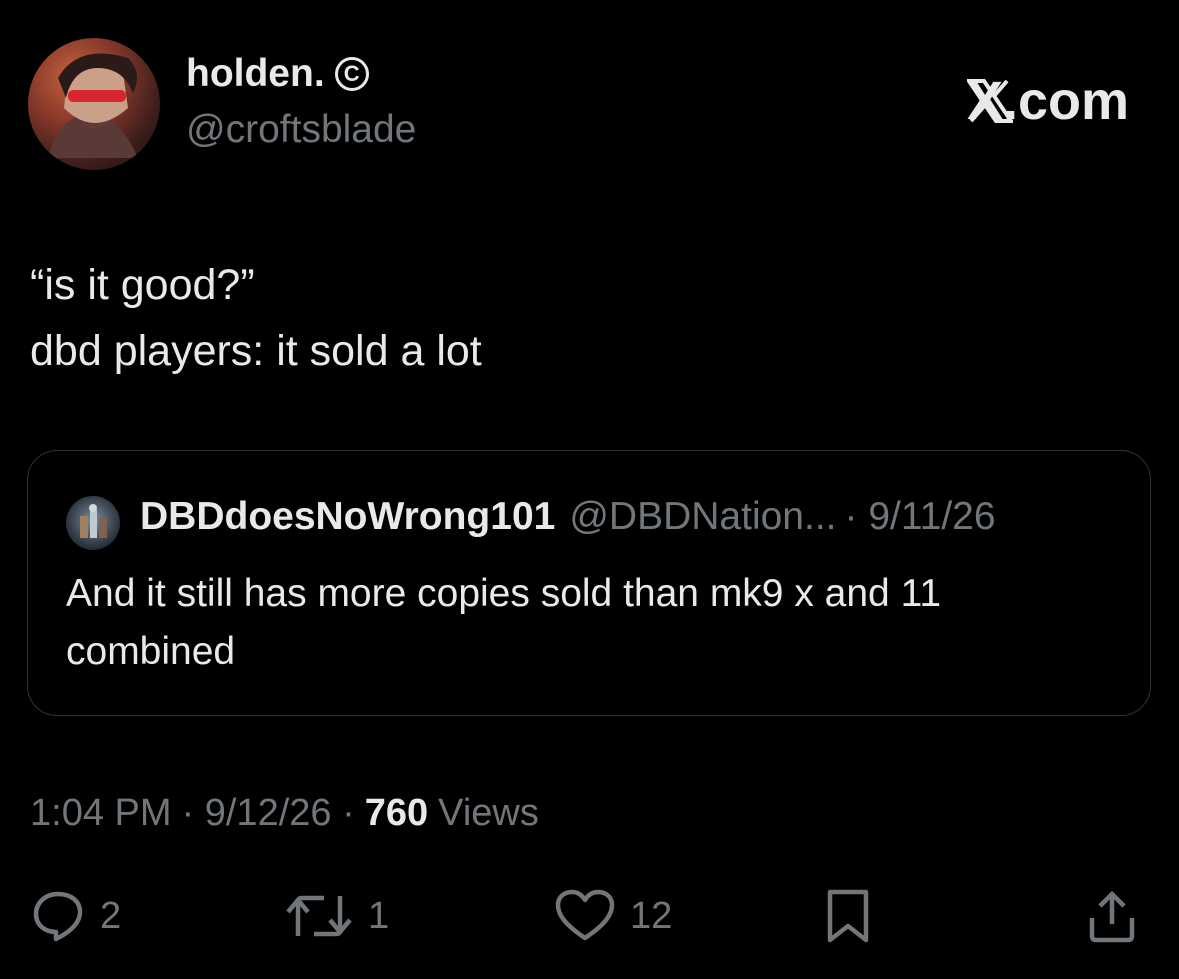  I want to click on views-count: 760, so click(396, 813).